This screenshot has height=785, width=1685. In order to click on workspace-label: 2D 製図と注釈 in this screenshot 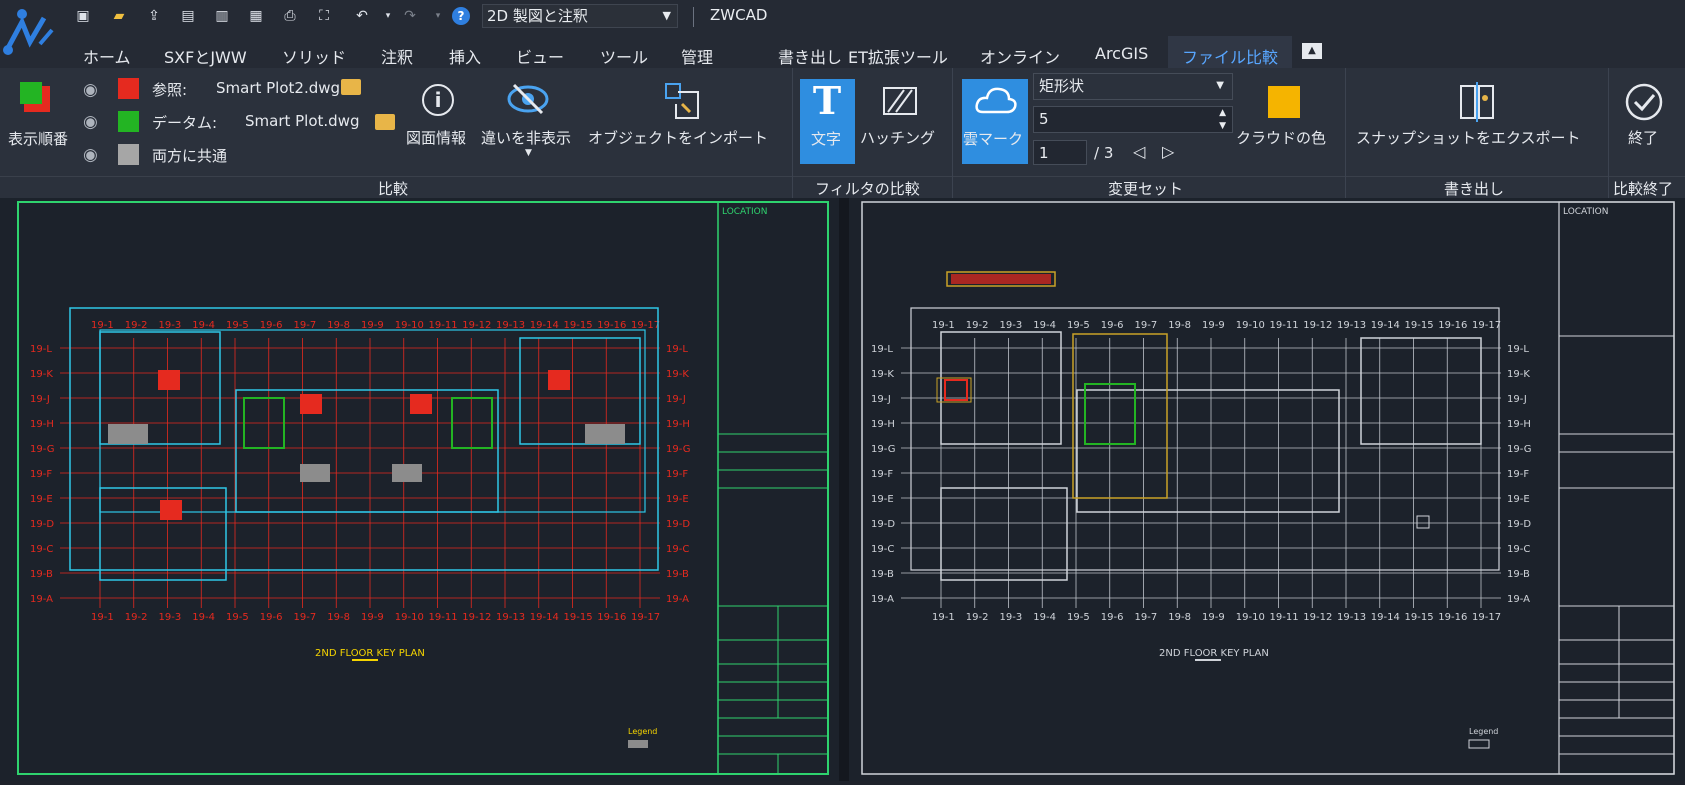, I will do `click(537, 16)`.